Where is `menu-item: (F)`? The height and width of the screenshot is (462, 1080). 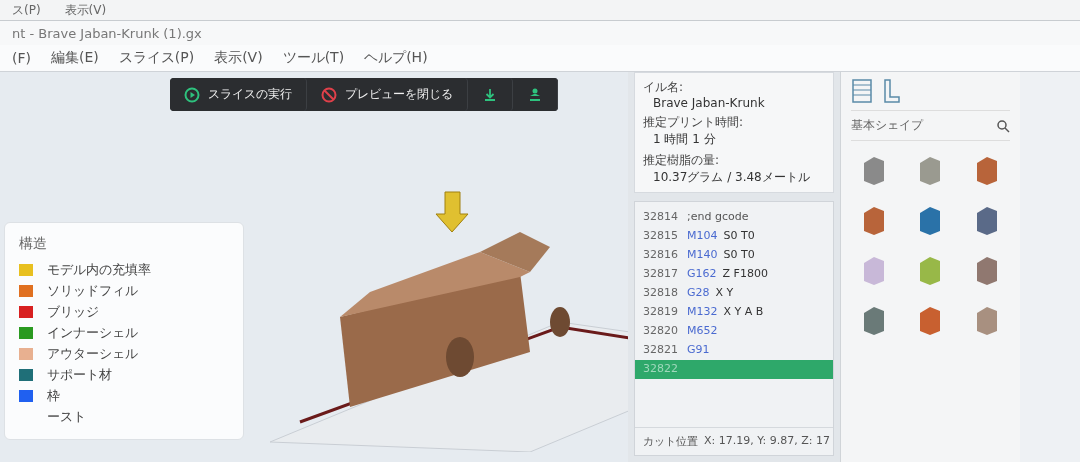 menu-item: (F) is located at coordinates (21, 58).